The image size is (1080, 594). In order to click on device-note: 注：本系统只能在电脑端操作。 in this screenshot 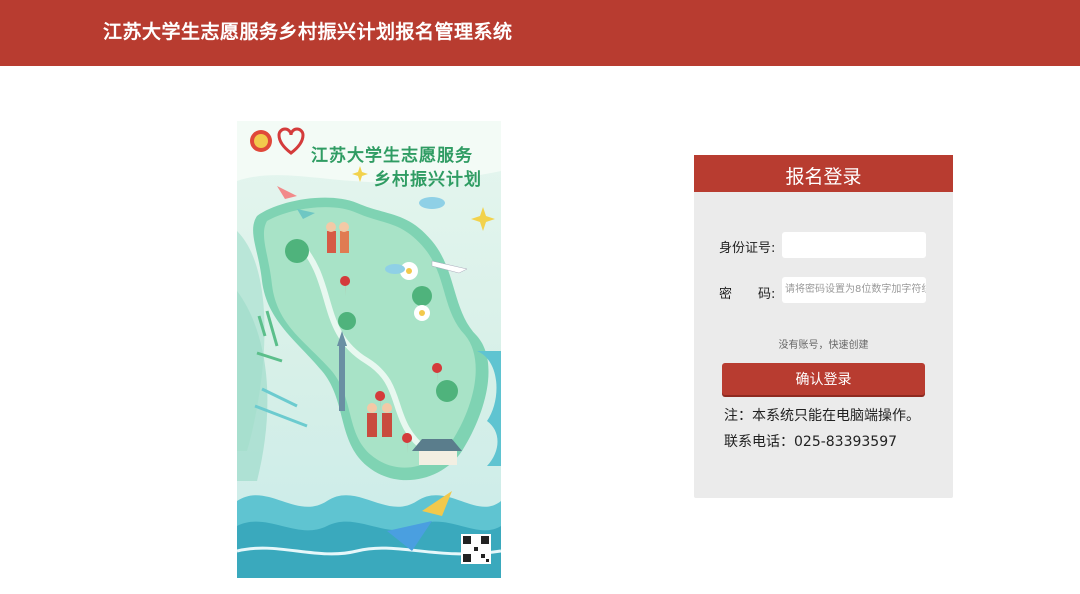, I will do `click(822, 416)`.